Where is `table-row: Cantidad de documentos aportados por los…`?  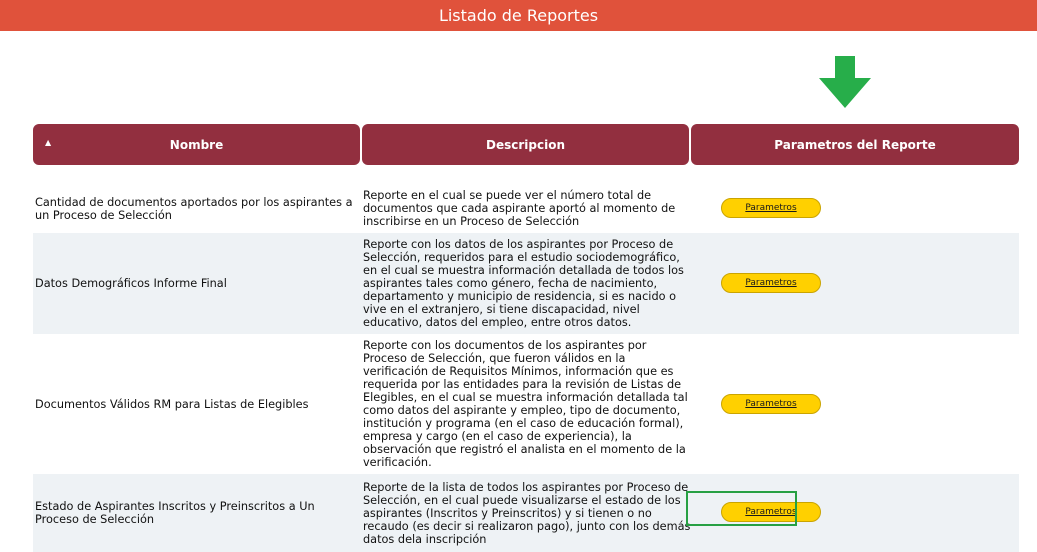 table-row: Cantidad de documentos aportados por los… is located at coordinates (526, 208).